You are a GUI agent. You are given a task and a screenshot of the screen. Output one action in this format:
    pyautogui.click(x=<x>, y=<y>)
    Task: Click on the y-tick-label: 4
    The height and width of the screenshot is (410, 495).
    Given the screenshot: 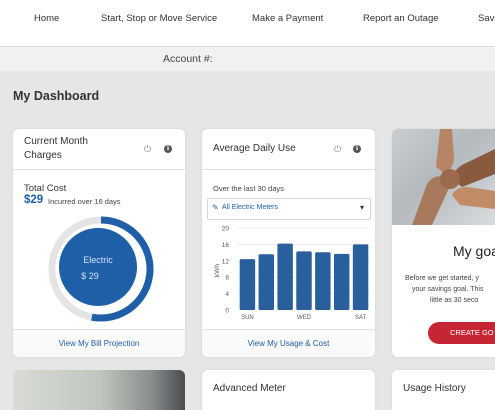 What is the action you would take?
    pyautogui.click(x=227, y=294)
    